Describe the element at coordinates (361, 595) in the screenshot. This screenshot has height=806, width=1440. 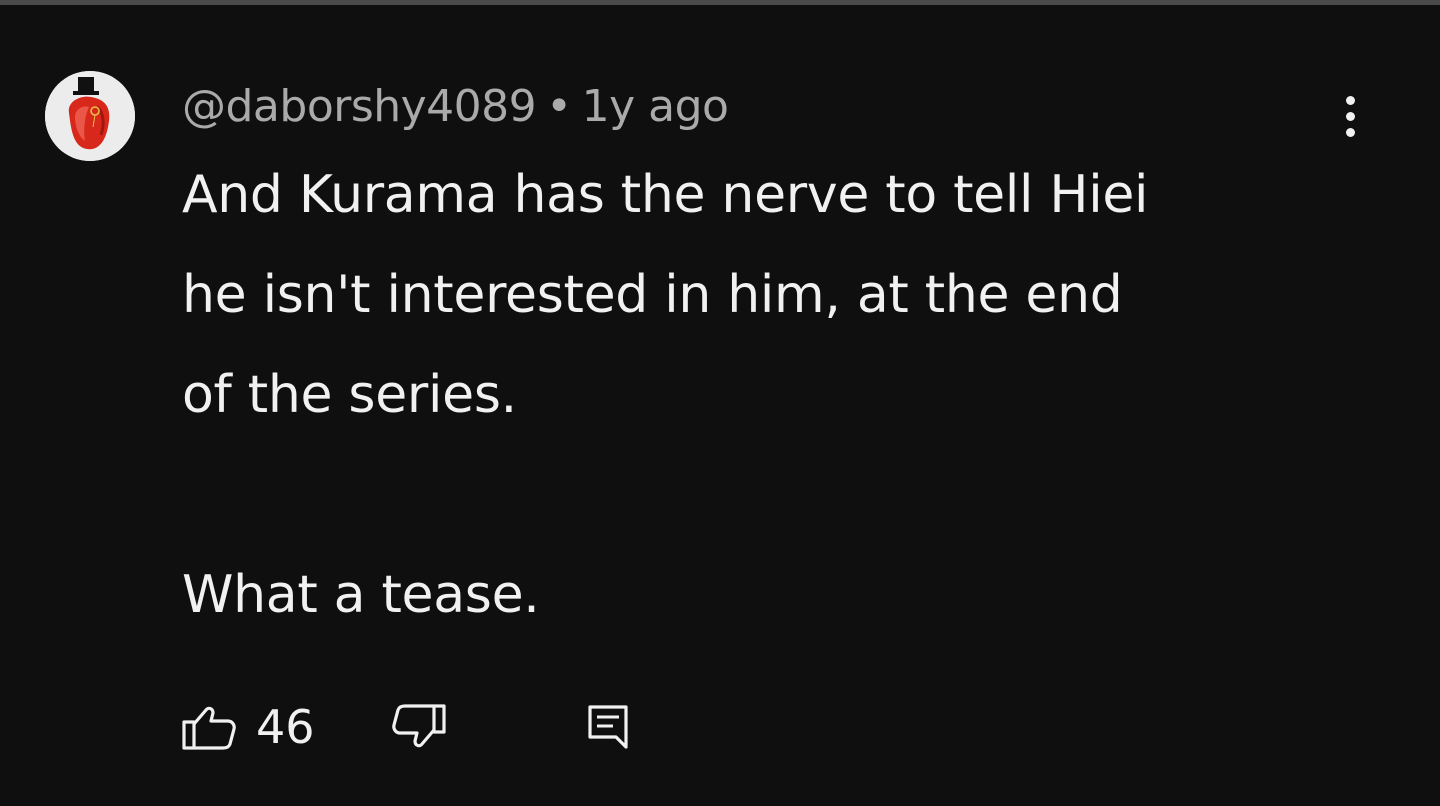
I see `comment-line: What a tease.` at that location.